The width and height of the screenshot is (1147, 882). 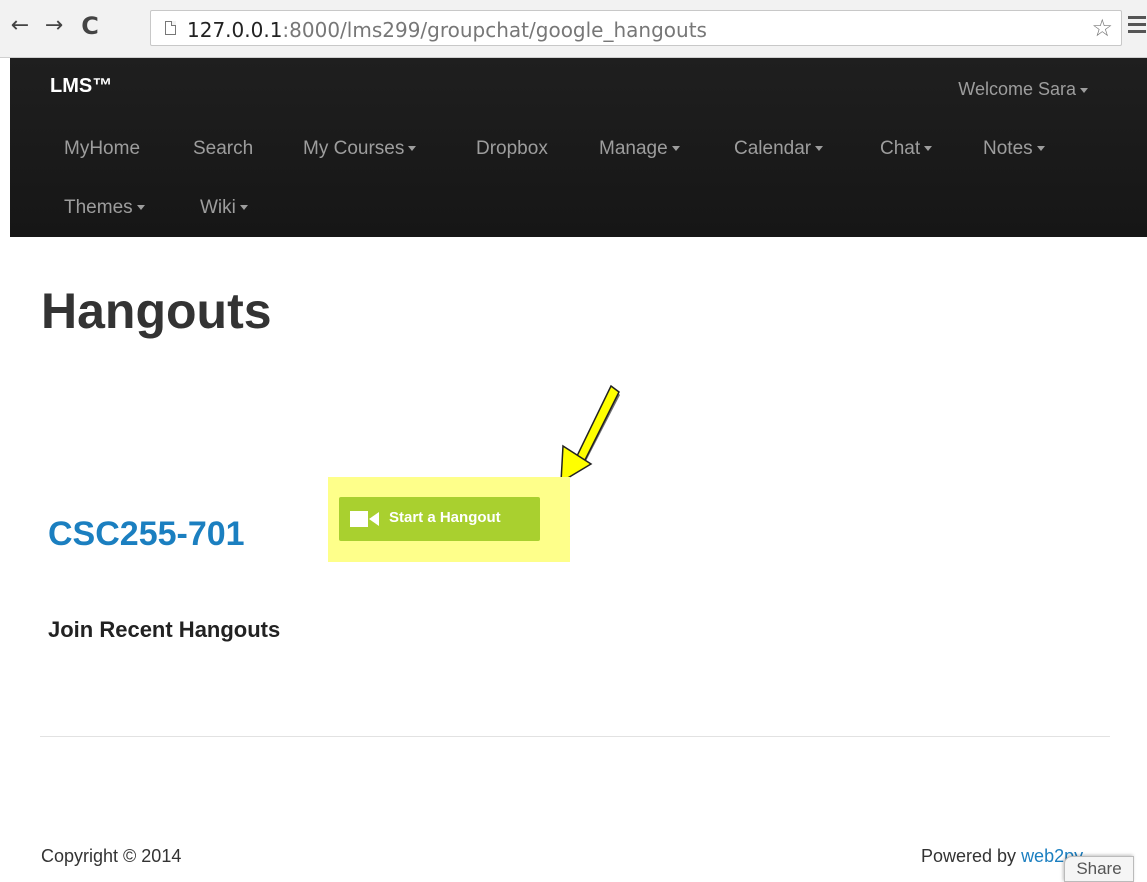 I want to click on nav-label: Search, so click(x=223, y=148).